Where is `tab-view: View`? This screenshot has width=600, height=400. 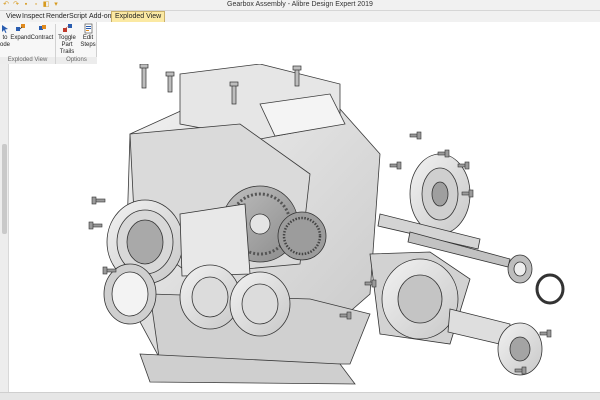 tab-view: View is located at coordinates (13, 17).